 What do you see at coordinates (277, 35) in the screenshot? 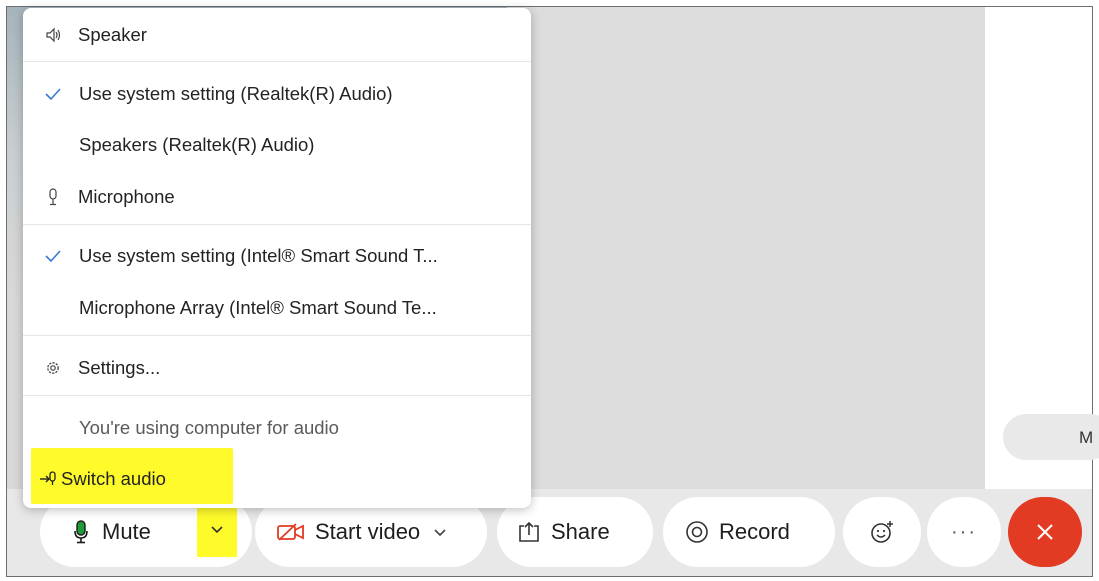
I see `speaker-section-header: Speaker` at bounding box center [277, 35].